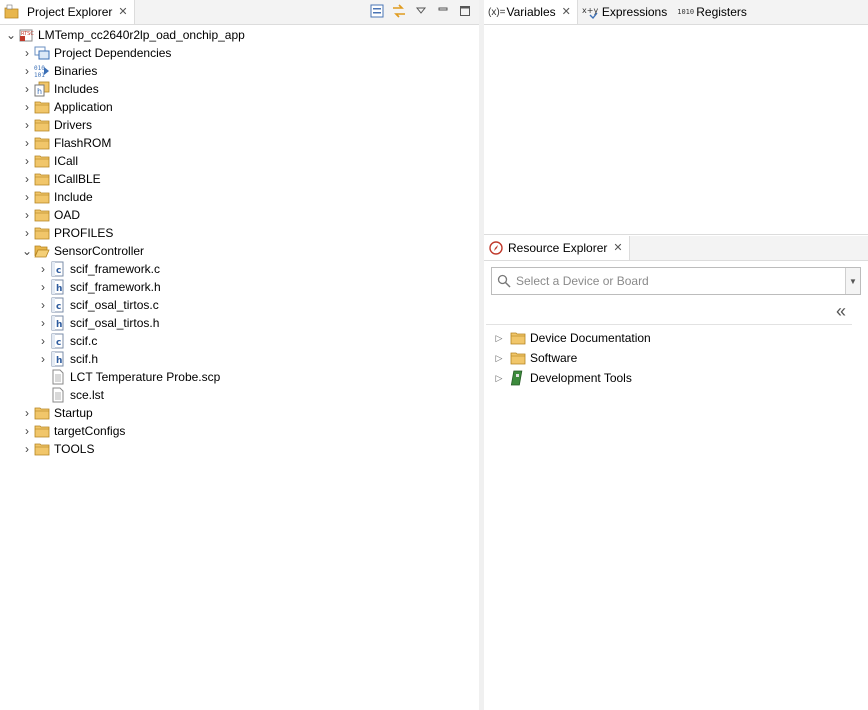 This screenshot has width=868, height=710. I want to click on tree-item-label: Project Dependencies, so click(113, 53).